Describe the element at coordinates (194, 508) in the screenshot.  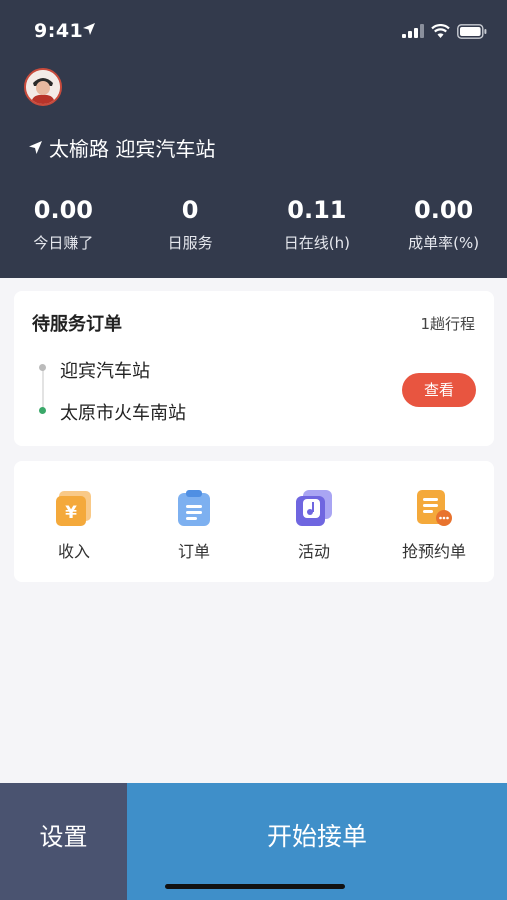
I see `orders-icon` at that location.